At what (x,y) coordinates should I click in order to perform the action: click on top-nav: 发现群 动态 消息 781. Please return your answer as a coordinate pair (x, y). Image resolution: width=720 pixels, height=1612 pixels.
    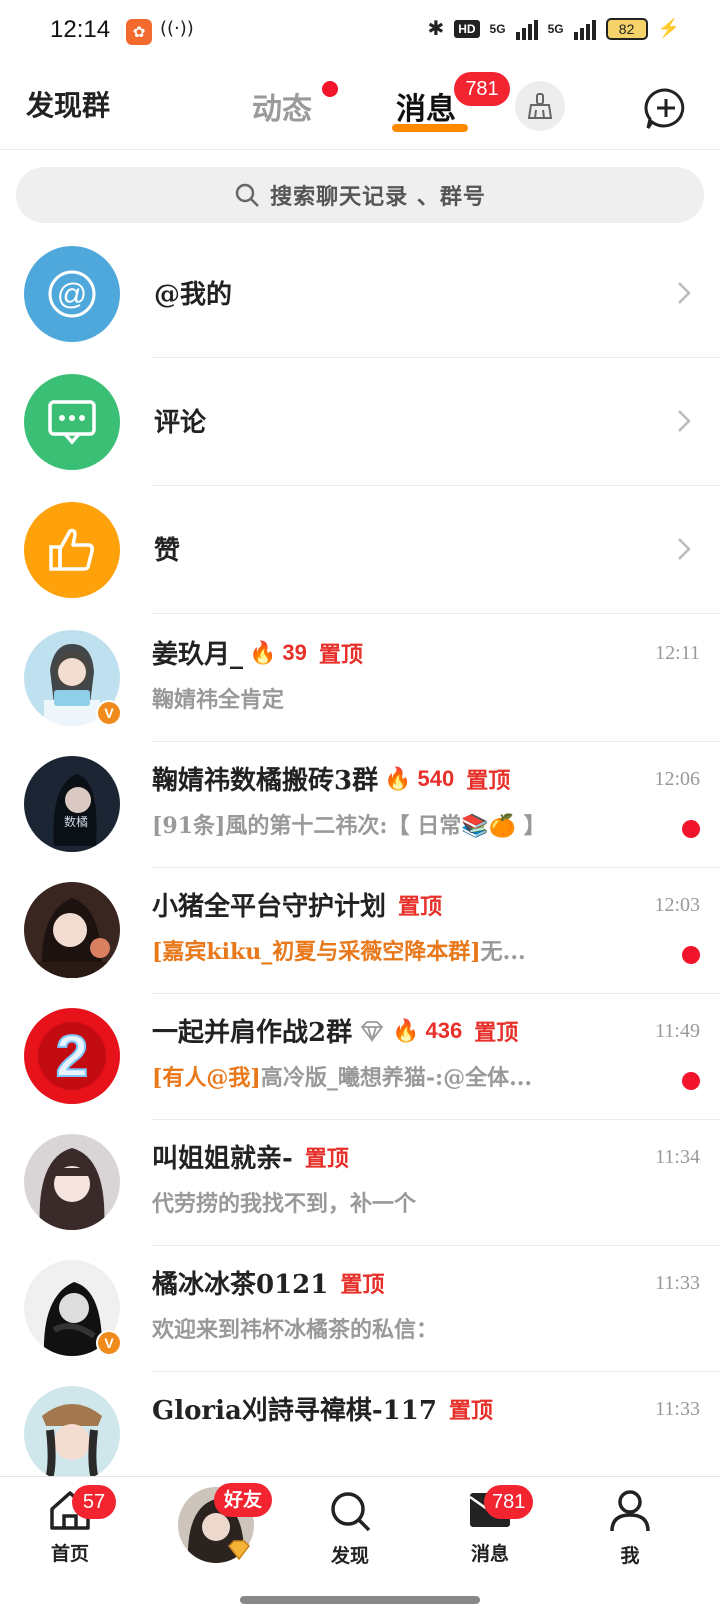
    Looking at the image, I should click on (360, 108).